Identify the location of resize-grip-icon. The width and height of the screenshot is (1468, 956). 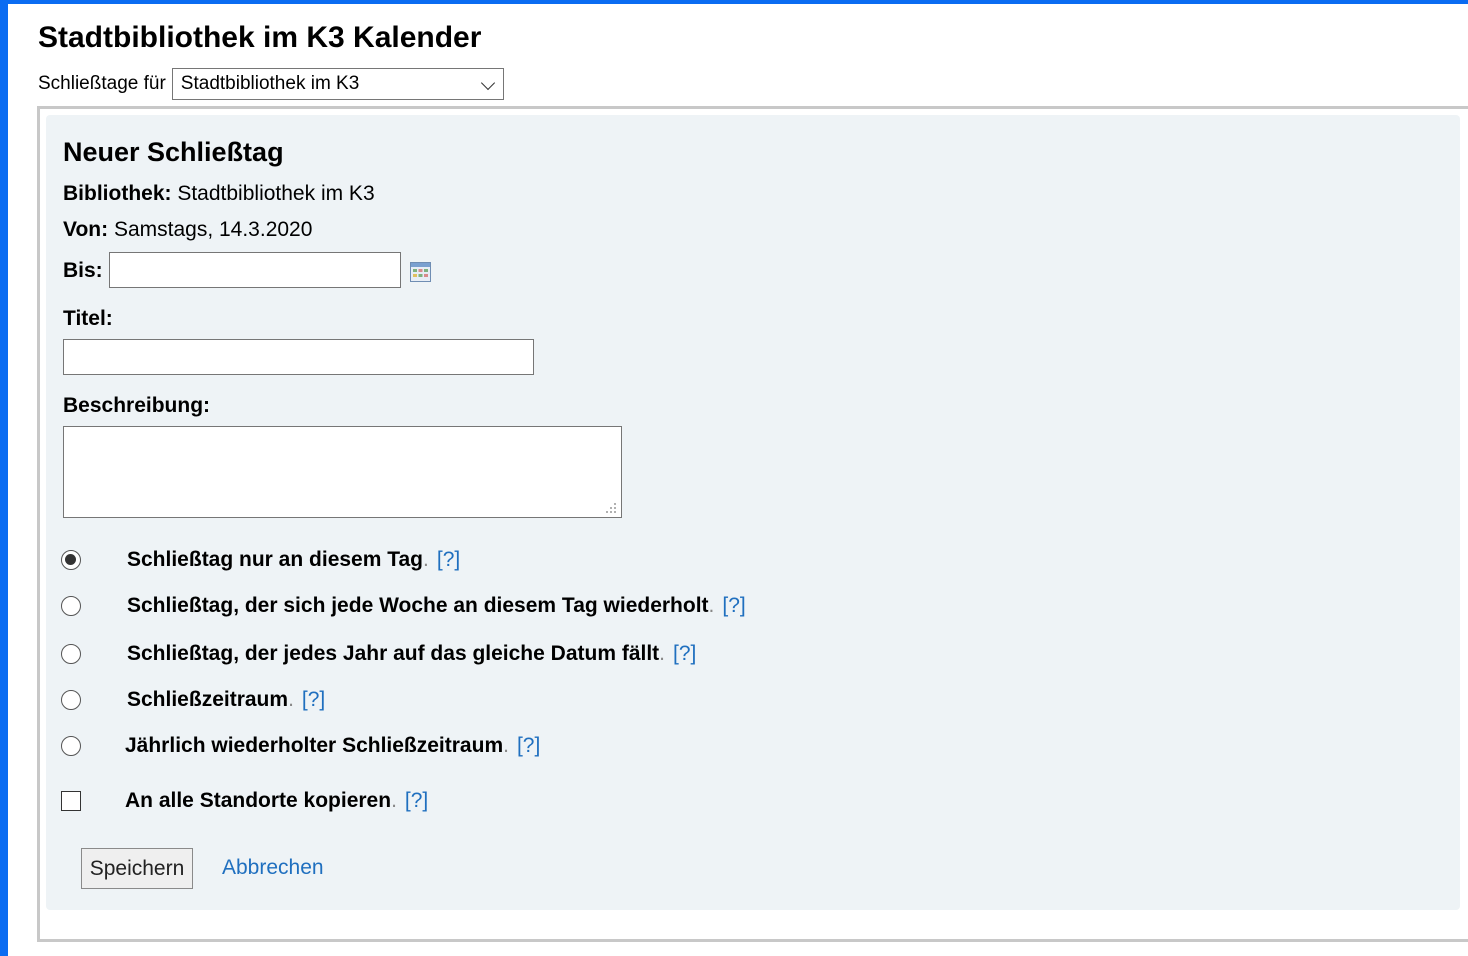
(611, 508).